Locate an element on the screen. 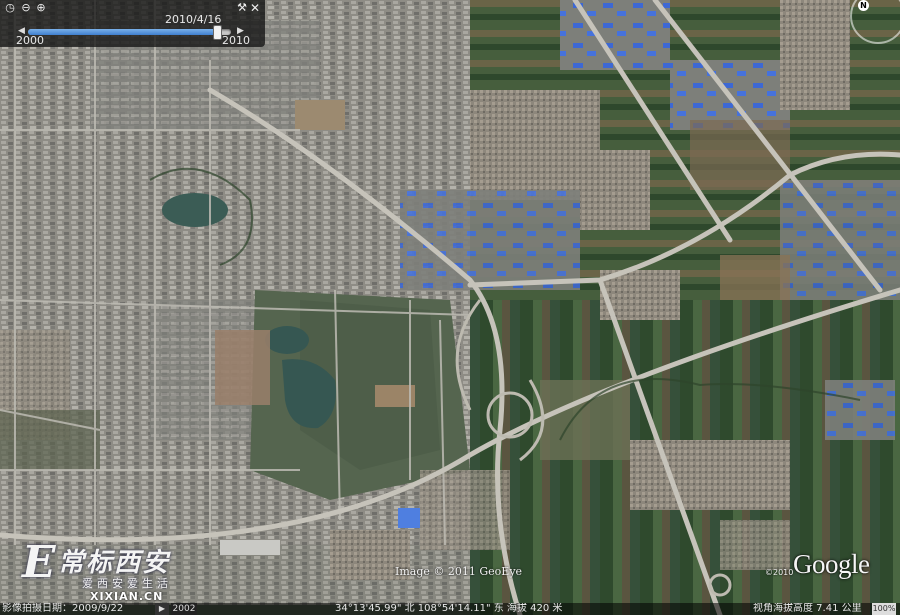 The height and width of the screenshot is (615, 900). time-slider-track is located at coordinates (129, 32).